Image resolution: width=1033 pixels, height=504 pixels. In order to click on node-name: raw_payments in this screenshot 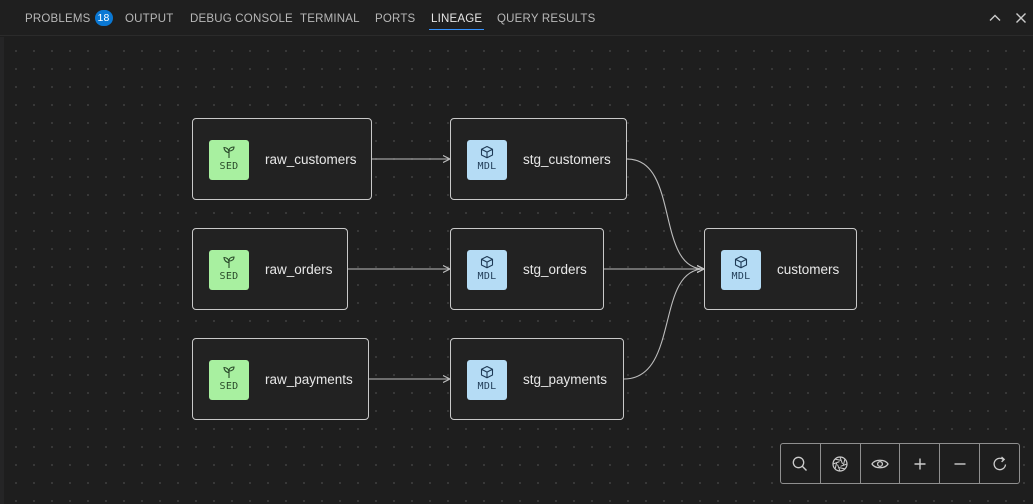, I will do `click(309, 379)`.